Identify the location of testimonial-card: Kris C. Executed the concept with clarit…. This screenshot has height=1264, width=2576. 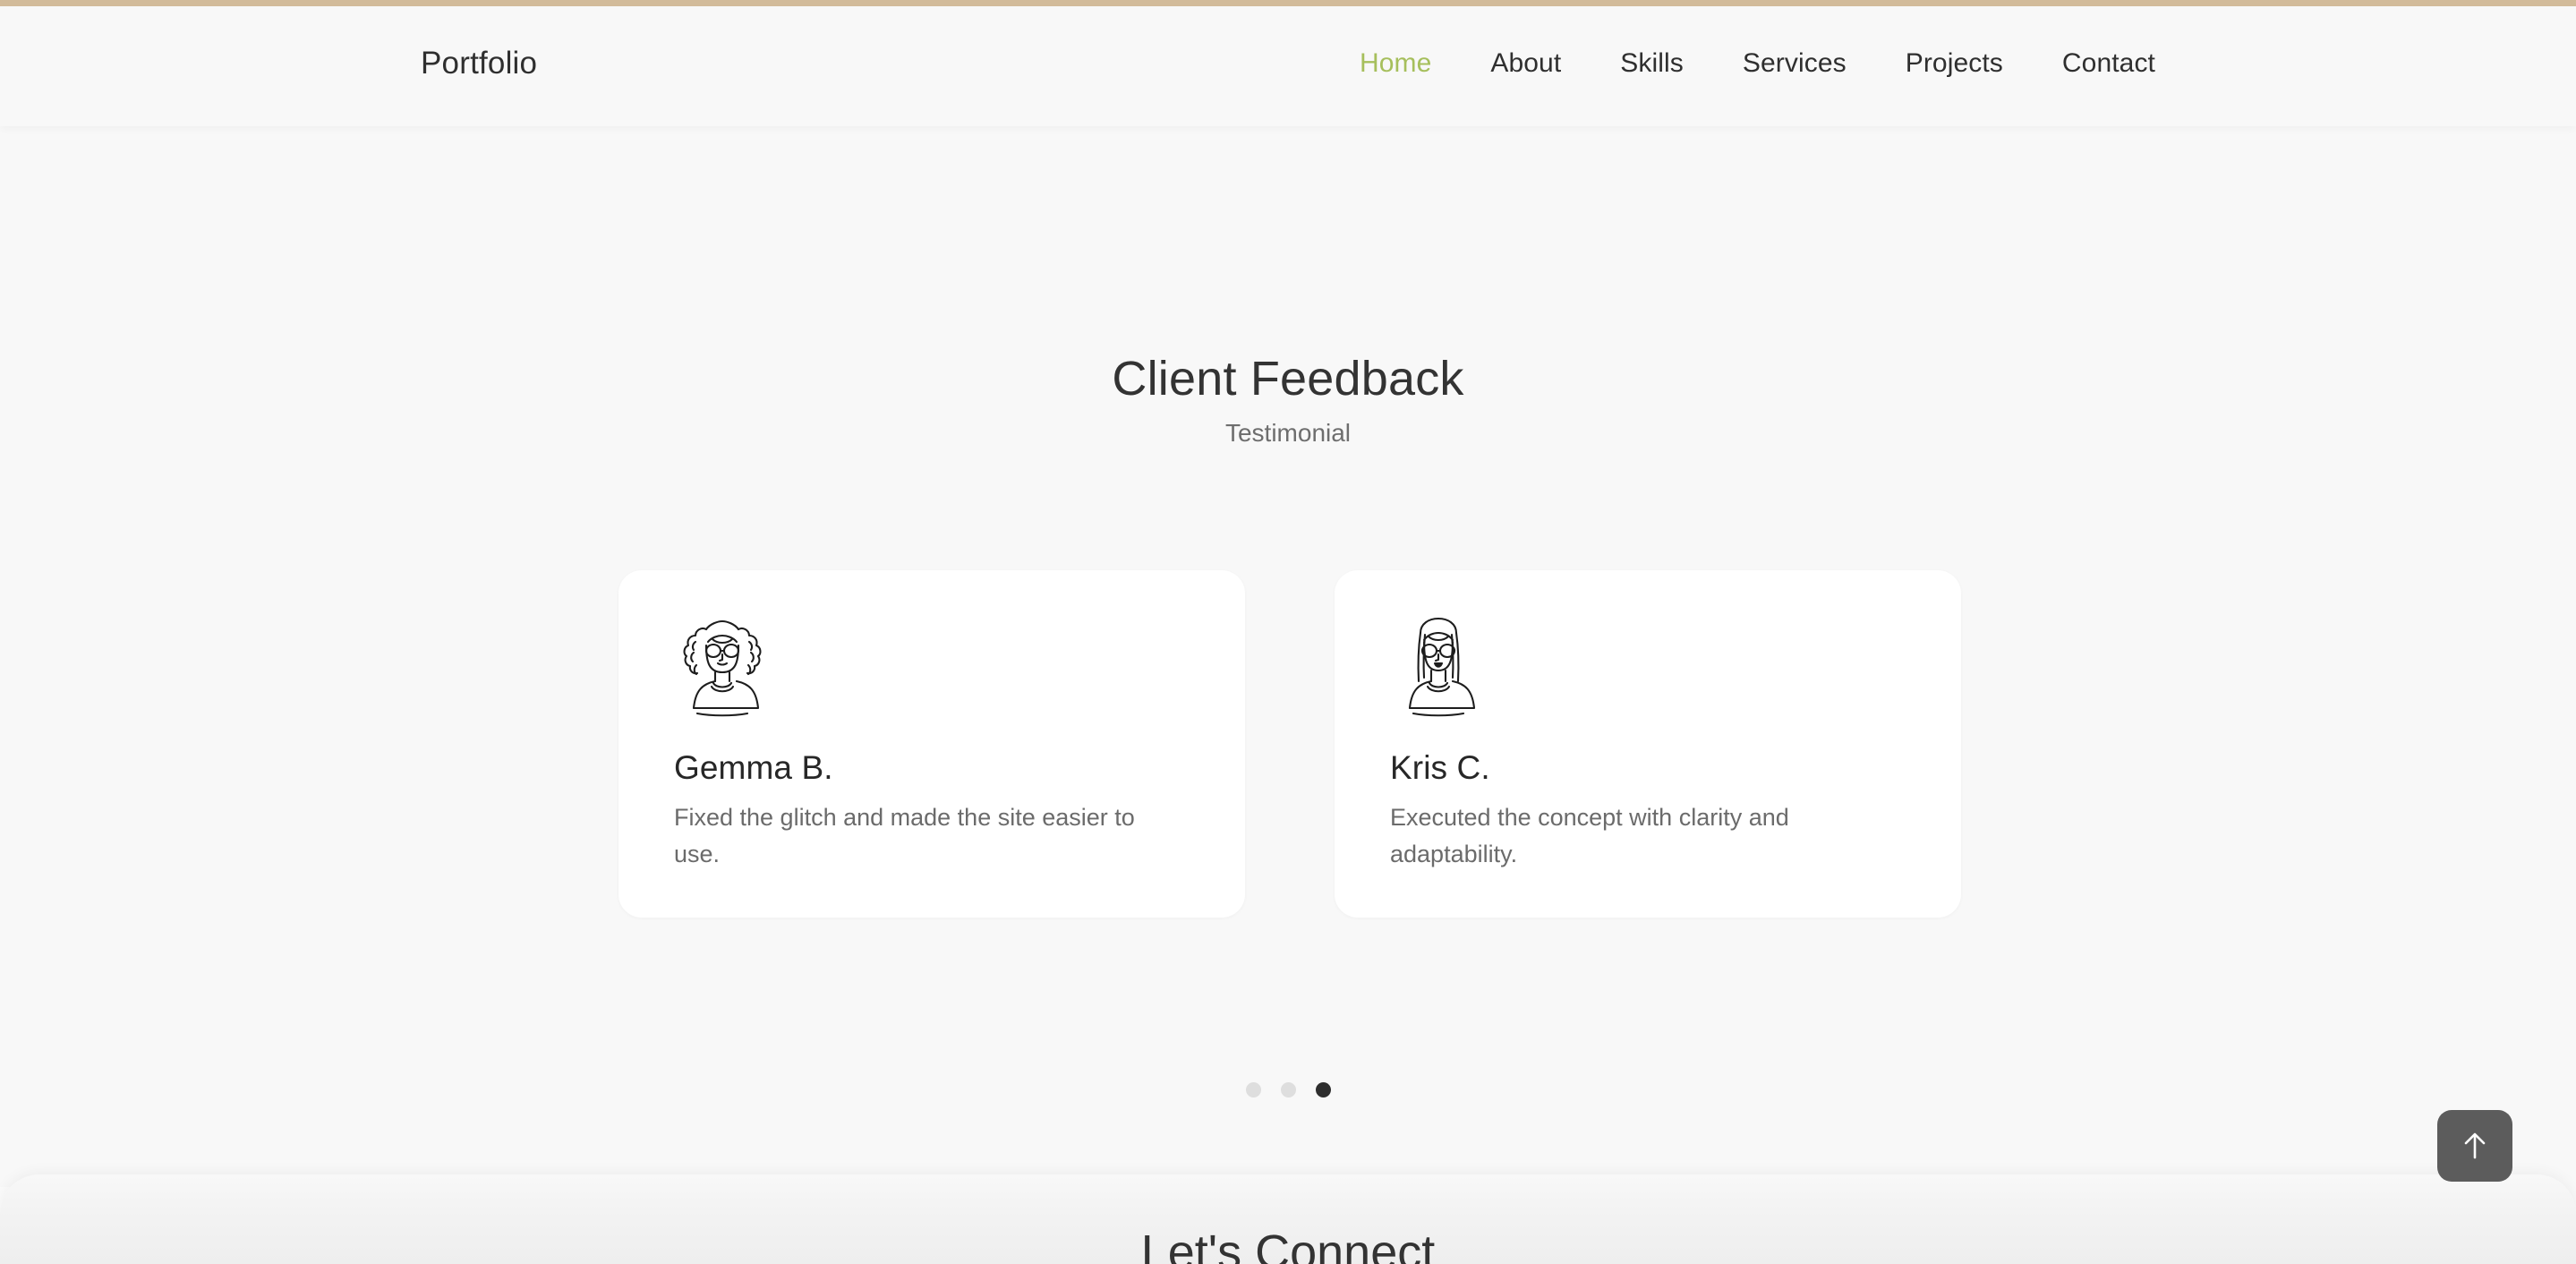
(1648, 744).